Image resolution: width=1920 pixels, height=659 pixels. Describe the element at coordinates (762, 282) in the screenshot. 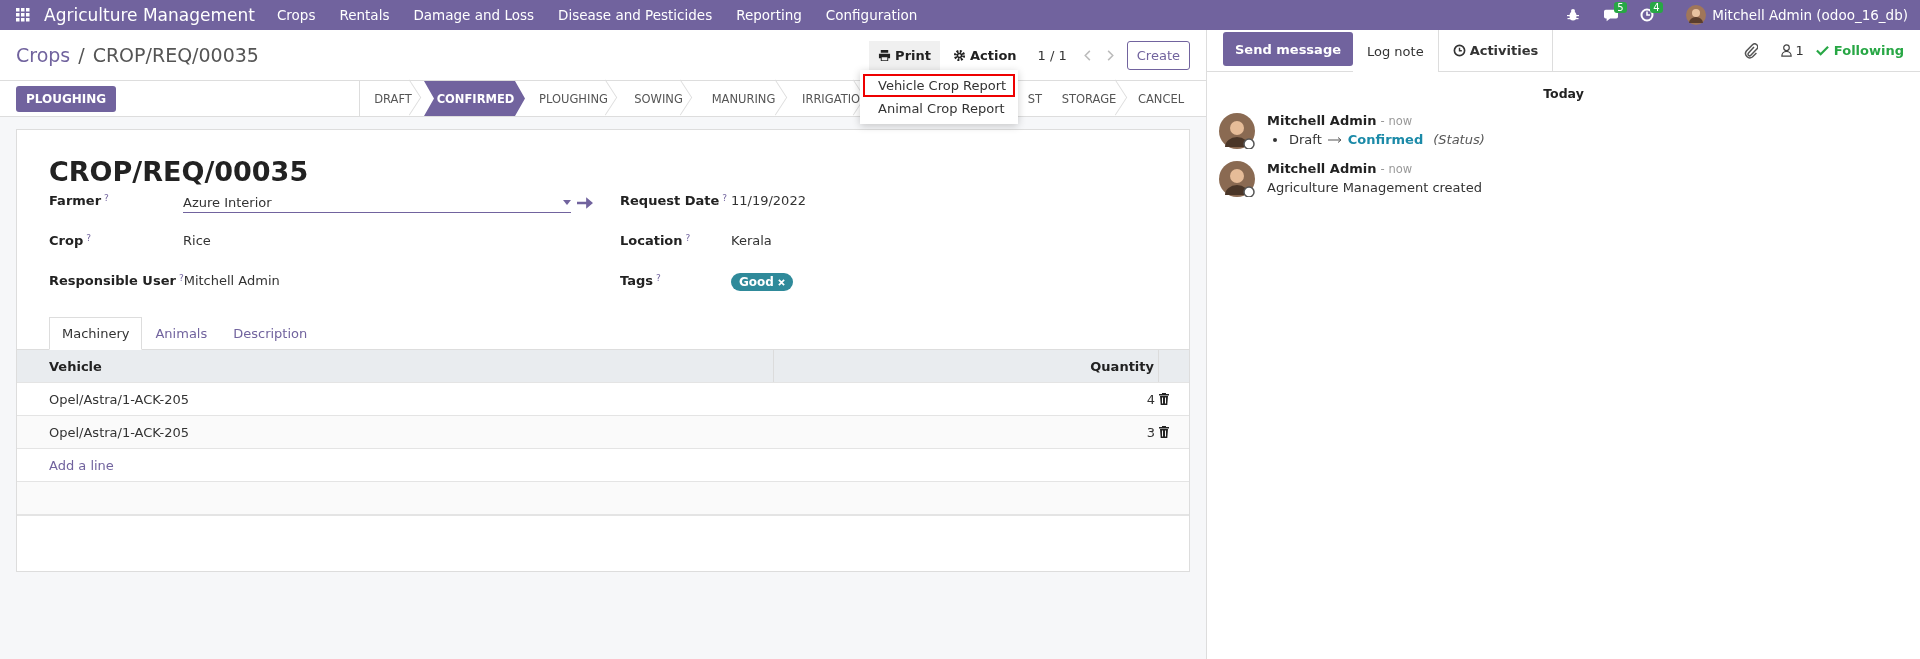

I see `tag-chip: Good` at that location.